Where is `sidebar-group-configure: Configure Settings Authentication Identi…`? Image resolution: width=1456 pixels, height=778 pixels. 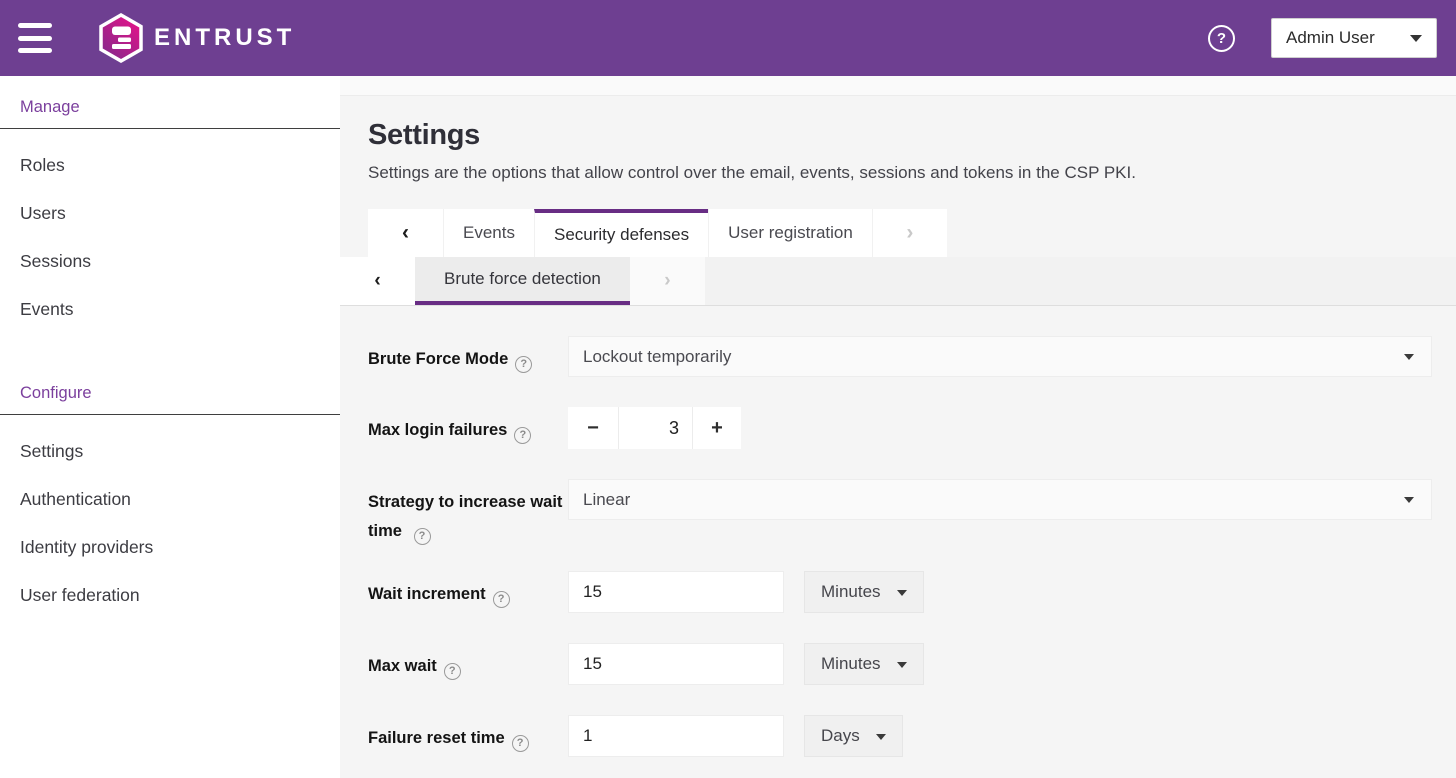 sidebar-group-configure: Configure Settings Authentication Identi… is located at coordinates (170, 476).